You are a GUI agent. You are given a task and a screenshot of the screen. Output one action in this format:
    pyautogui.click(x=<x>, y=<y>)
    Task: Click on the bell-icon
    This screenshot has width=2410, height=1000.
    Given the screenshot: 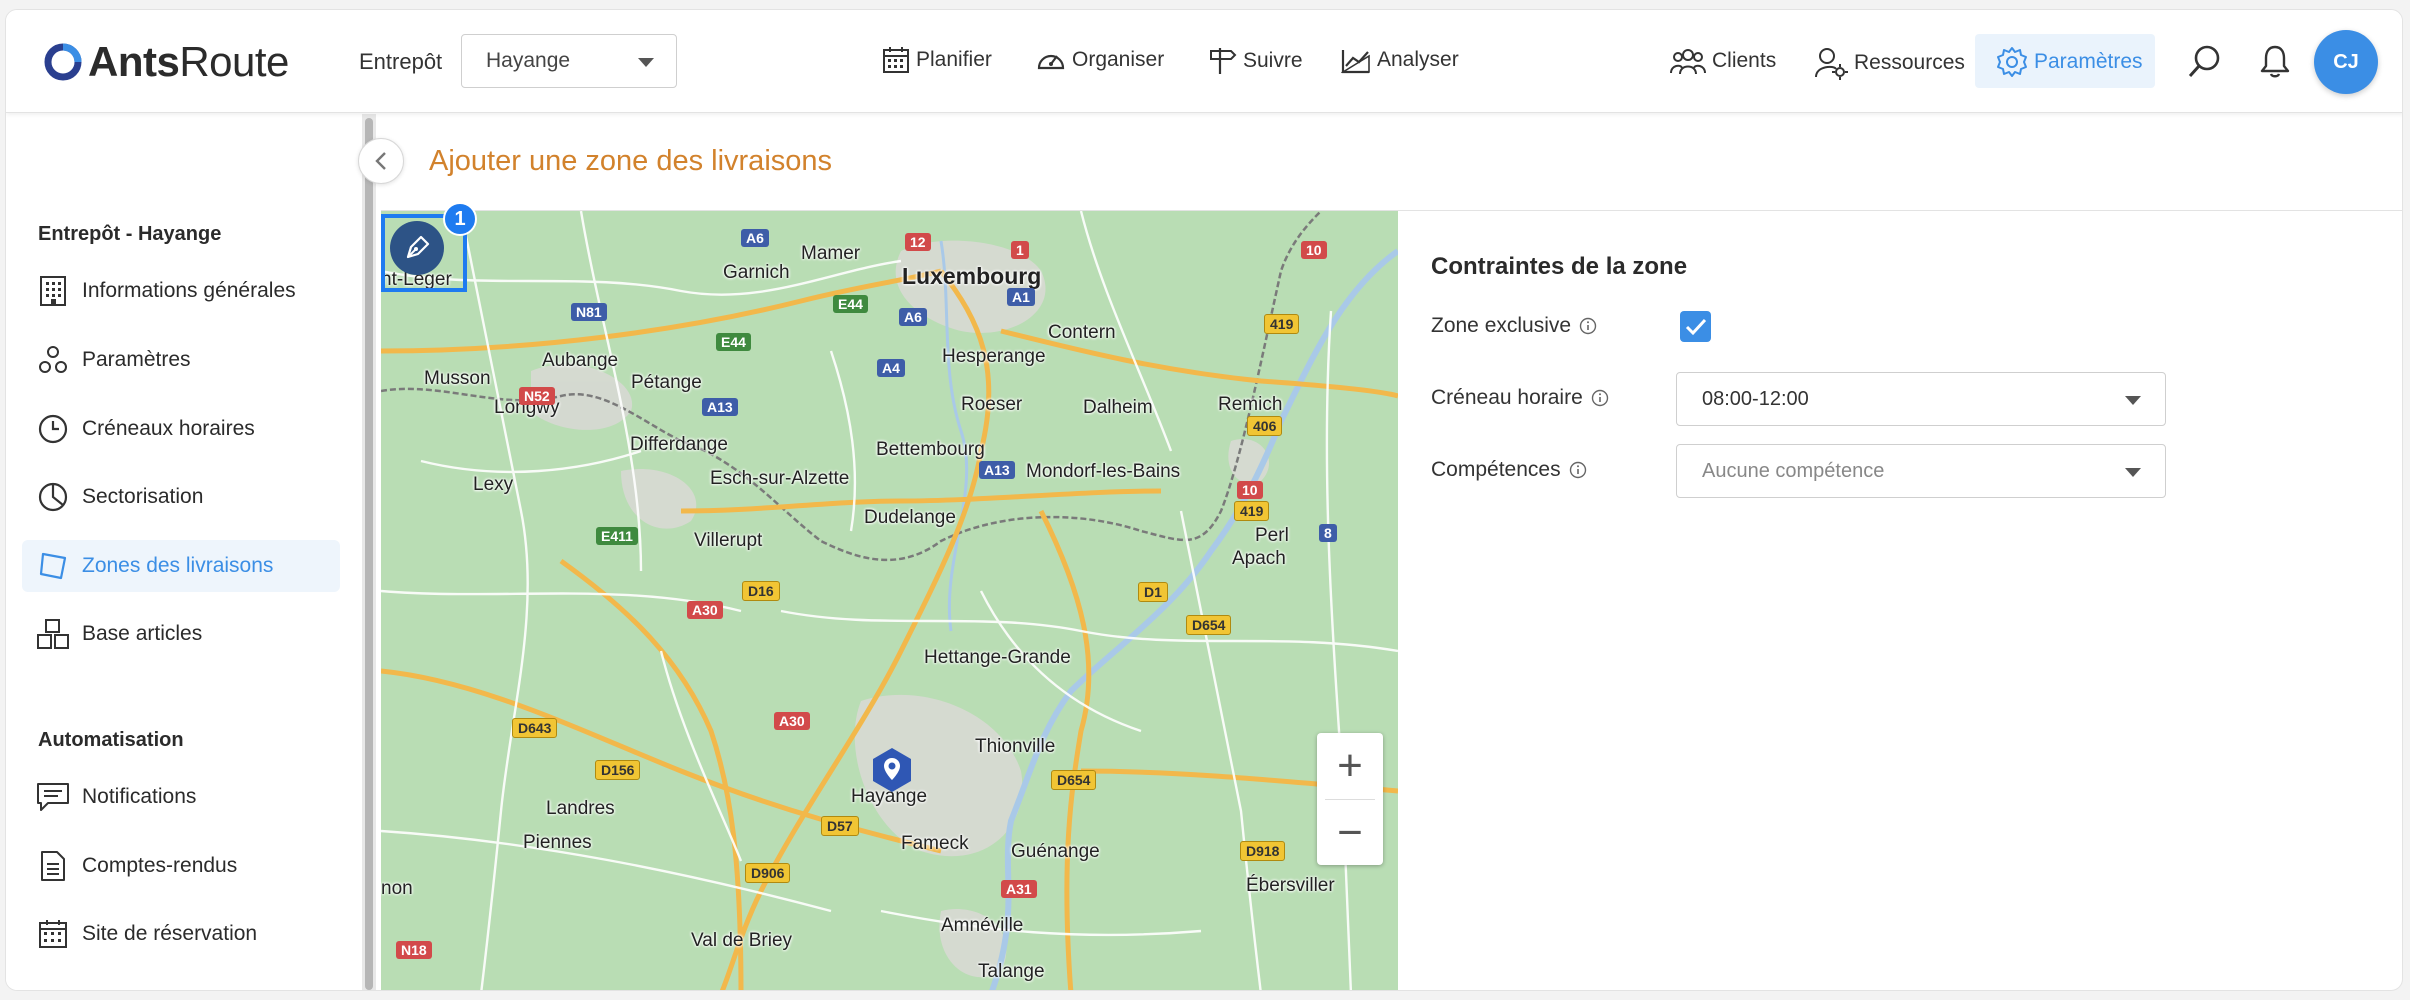 What is the action you would take?
    pyautogui.click(x=2275, y=63)
    